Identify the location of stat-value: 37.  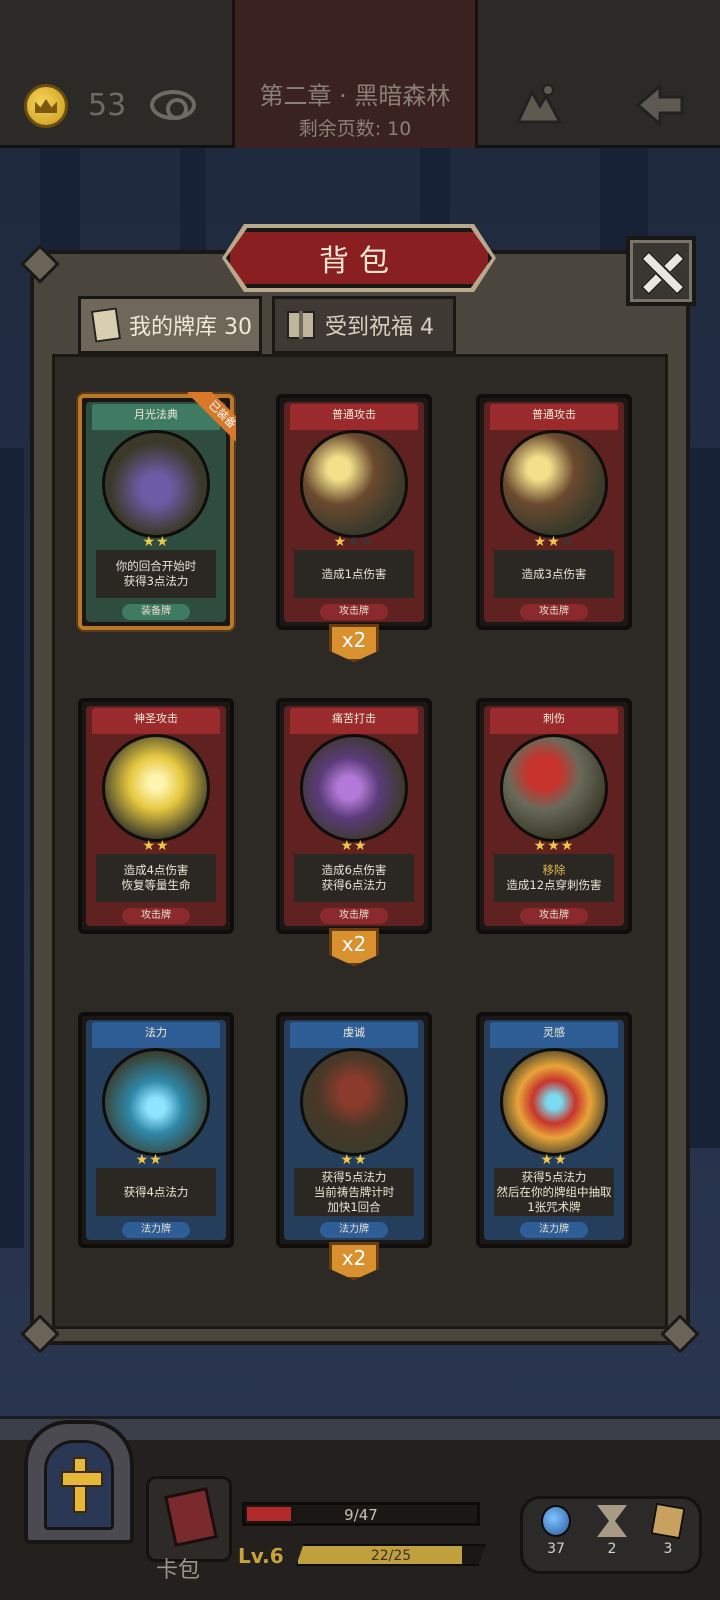
(556, 1549).